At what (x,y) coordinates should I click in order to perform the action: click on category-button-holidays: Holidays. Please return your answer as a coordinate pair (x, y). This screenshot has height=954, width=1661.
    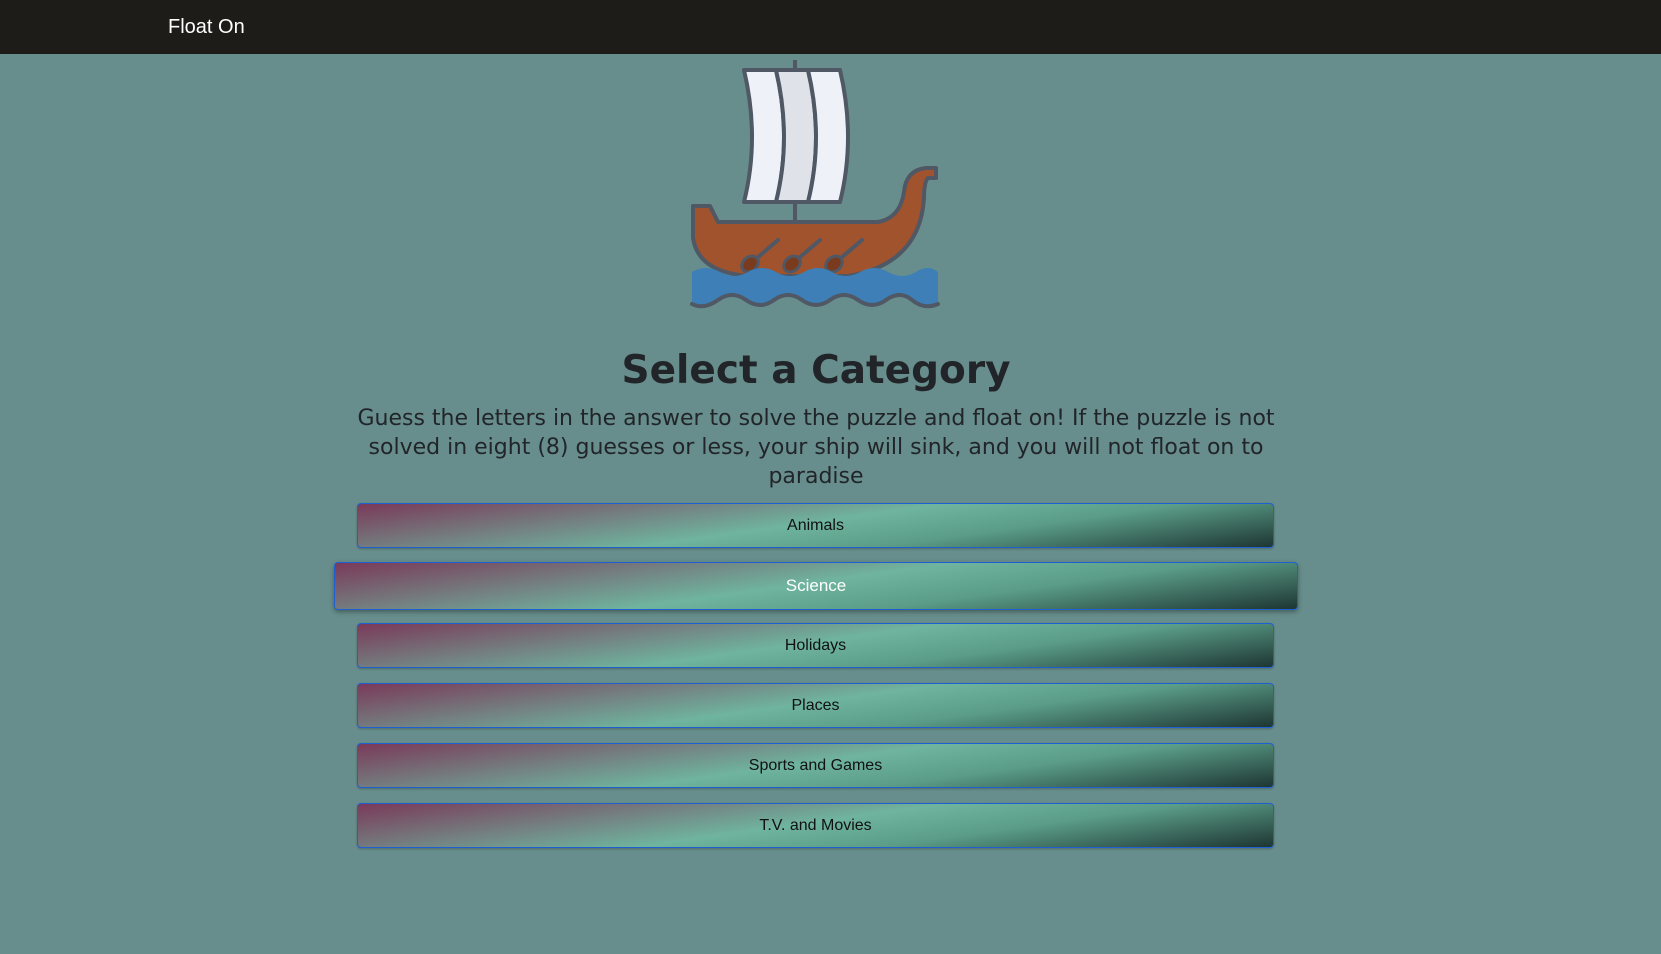
    Looking at the image, I should click on (815, 645).